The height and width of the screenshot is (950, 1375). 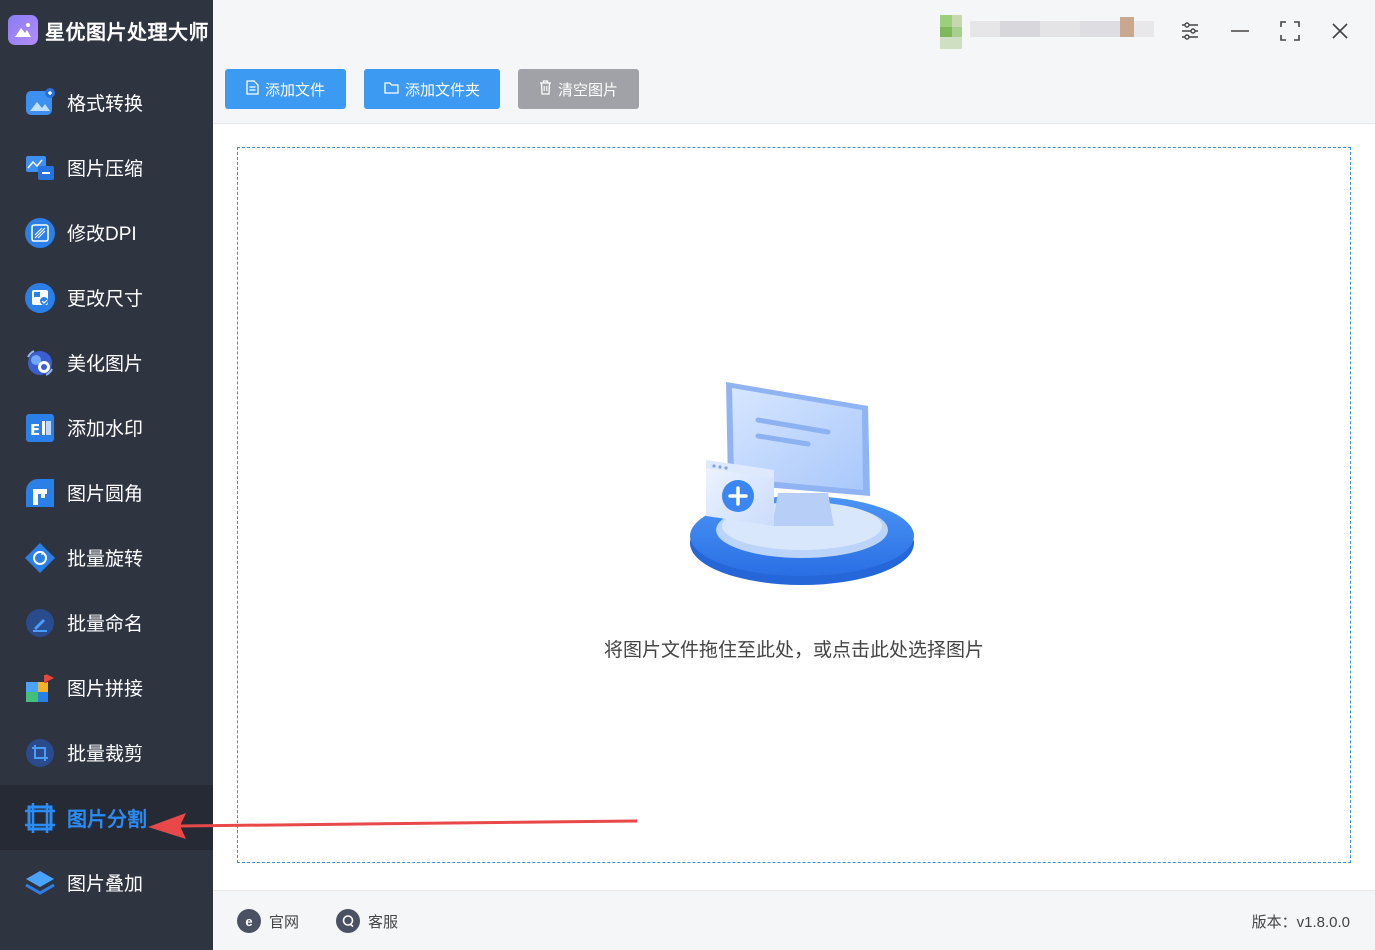 I want to click on clear-images-button: 清空图片, so click(x=578, y=89).